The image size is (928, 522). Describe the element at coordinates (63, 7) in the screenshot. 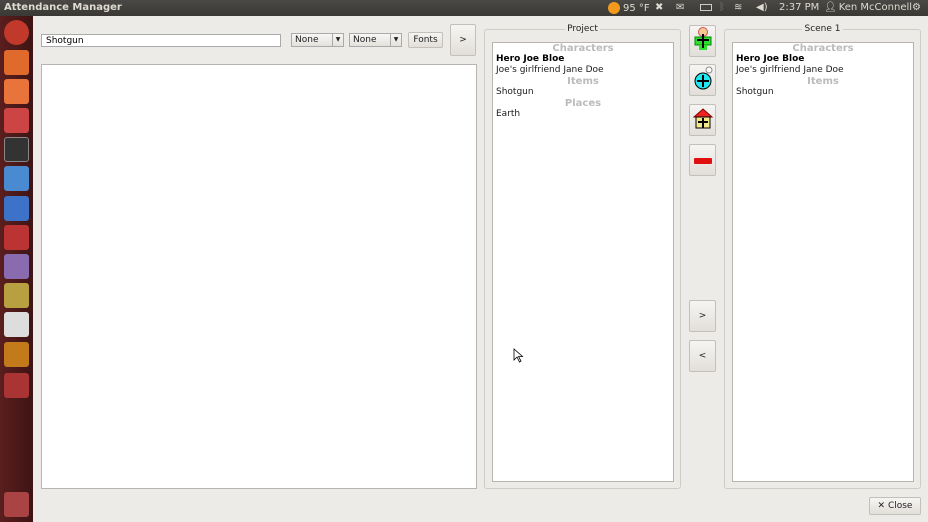

I see `window-title: Attendance Manager` at that location.